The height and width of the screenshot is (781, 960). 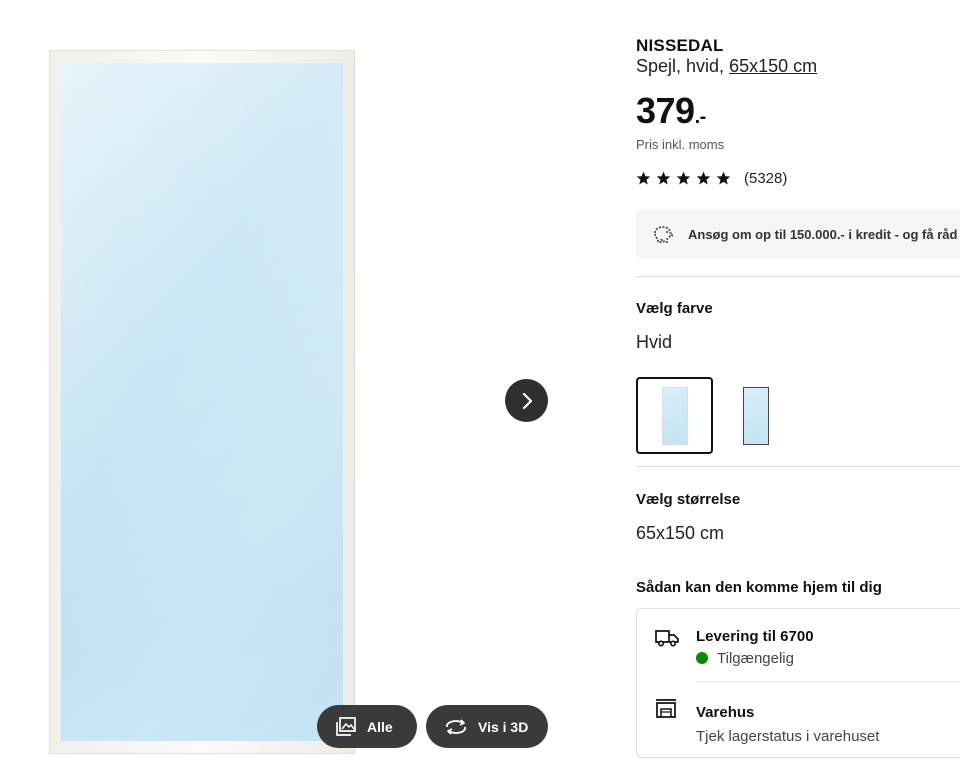 I want to click on piggy-bank-icon, so click(x=663, y=234).